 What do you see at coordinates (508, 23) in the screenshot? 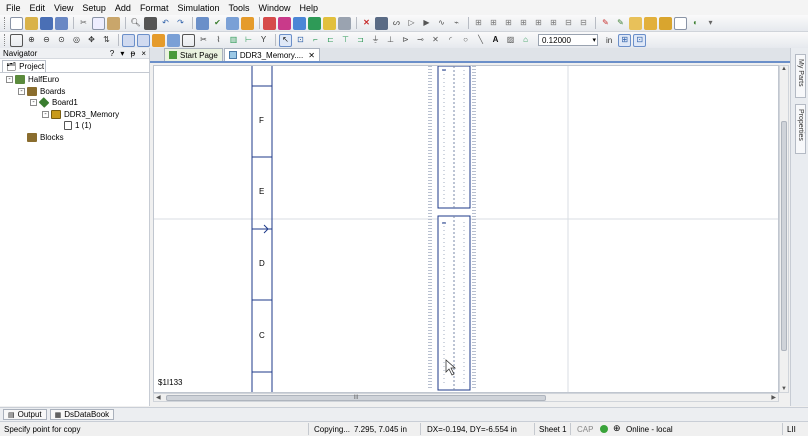
I see `align-right-icon: ⊞` at bounding box center [508, 23].